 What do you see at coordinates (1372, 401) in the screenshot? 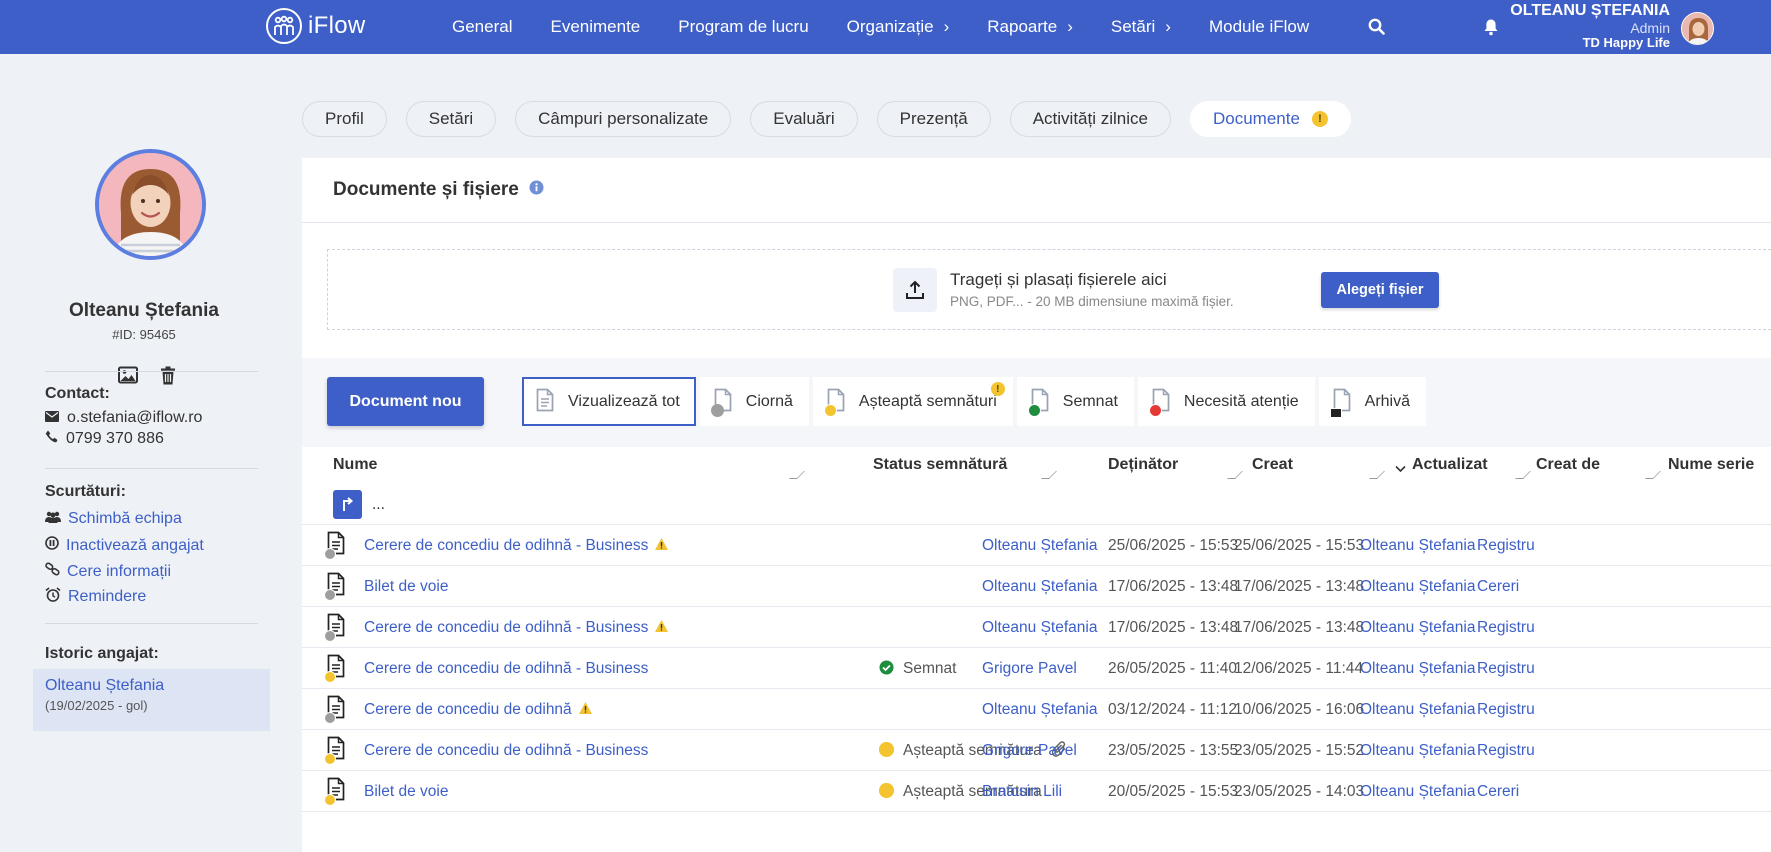
I see `filter-5: Arhivă` at bounding box center [1372, 401].